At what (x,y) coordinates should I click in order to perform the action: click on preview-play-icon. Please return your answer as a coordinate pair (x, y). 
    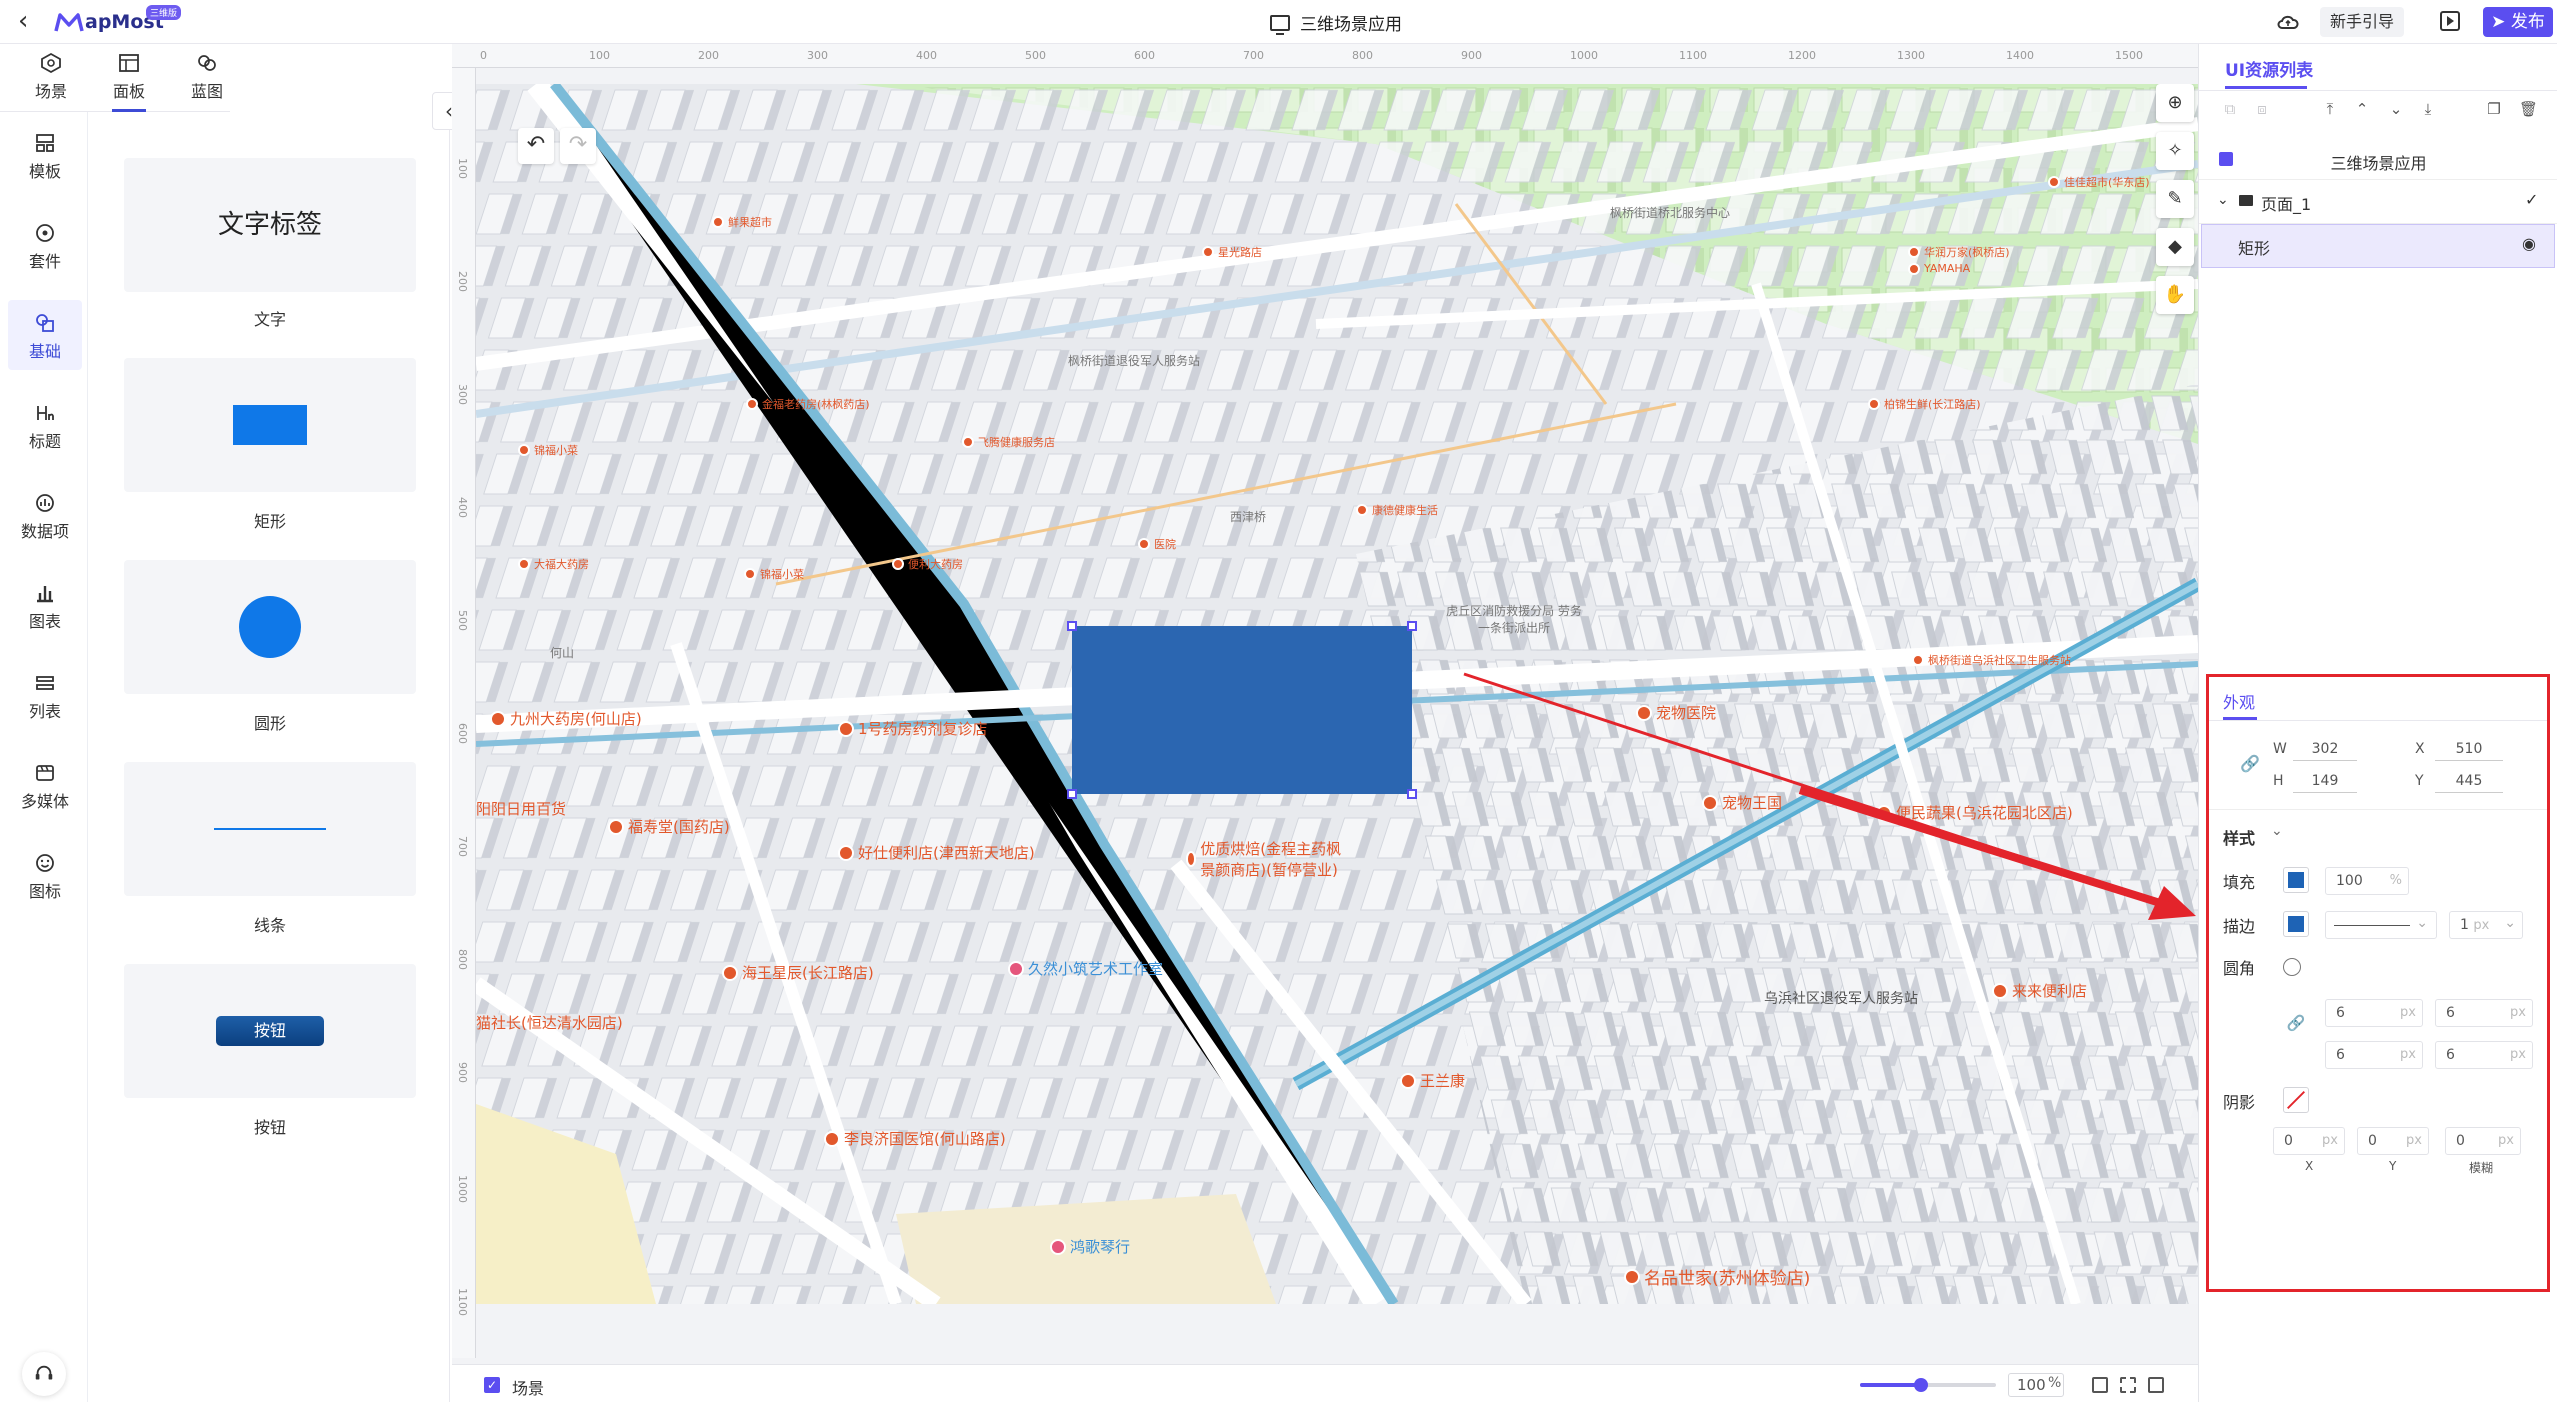
    Looking at the image, I should click on (2450, 21).